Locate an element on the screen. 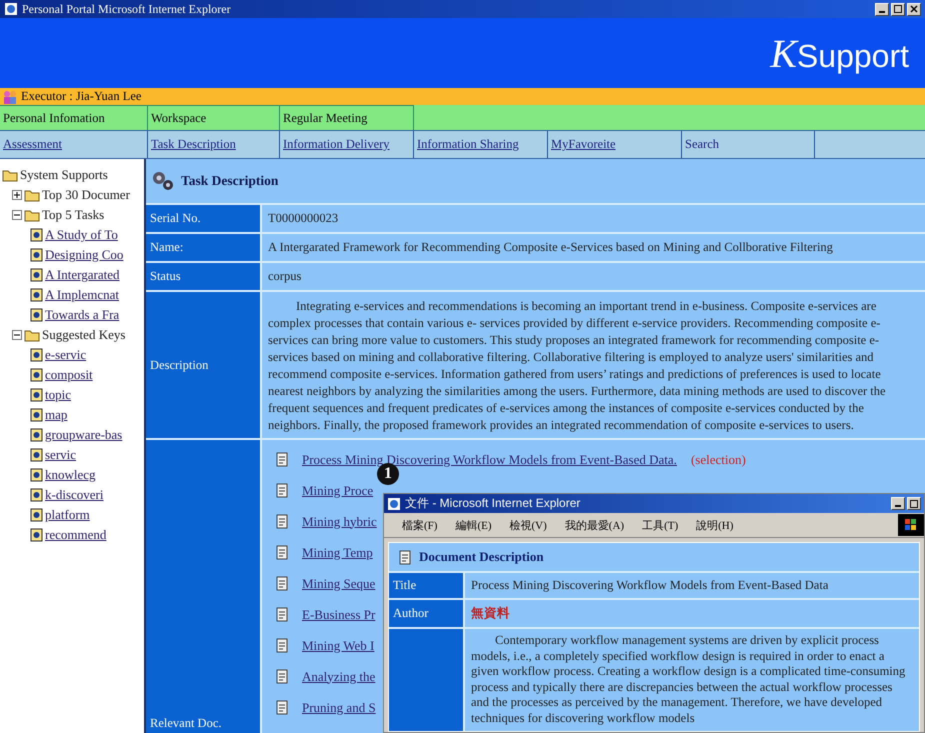 The image size is (925, 733). menu-item: 說明(H) is located at coordinates (715, 525).